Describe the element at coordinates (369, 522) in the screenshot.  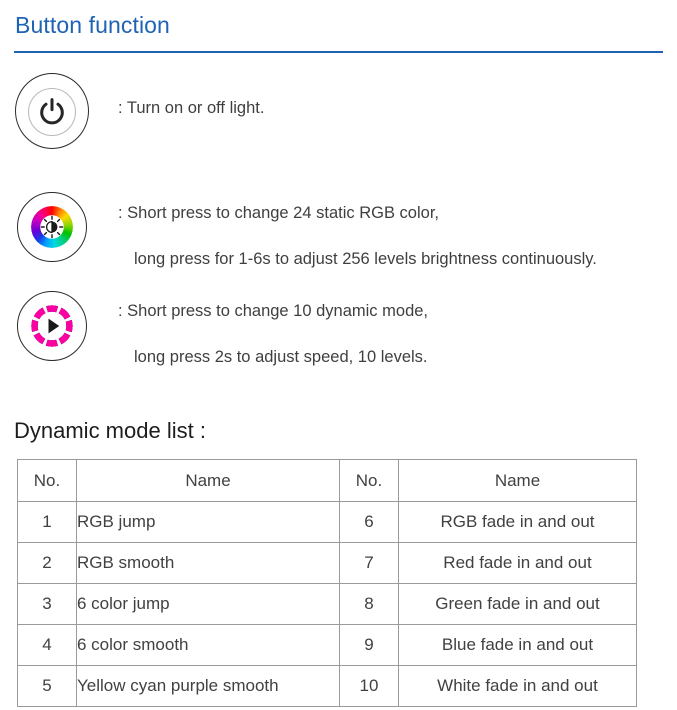
I see `cell-no: 6` at that location.